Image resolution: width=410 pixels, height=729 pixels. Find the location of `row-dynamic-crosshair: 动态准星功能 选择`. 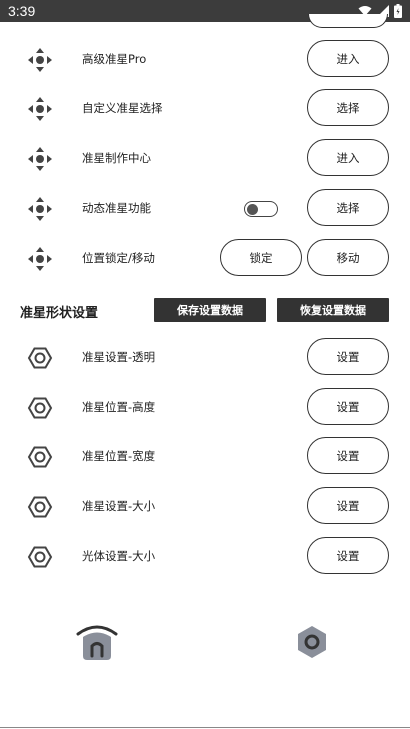

row-dynamic-crosshair: 动态准星功能 选择 is located at coordinates (205, 208).